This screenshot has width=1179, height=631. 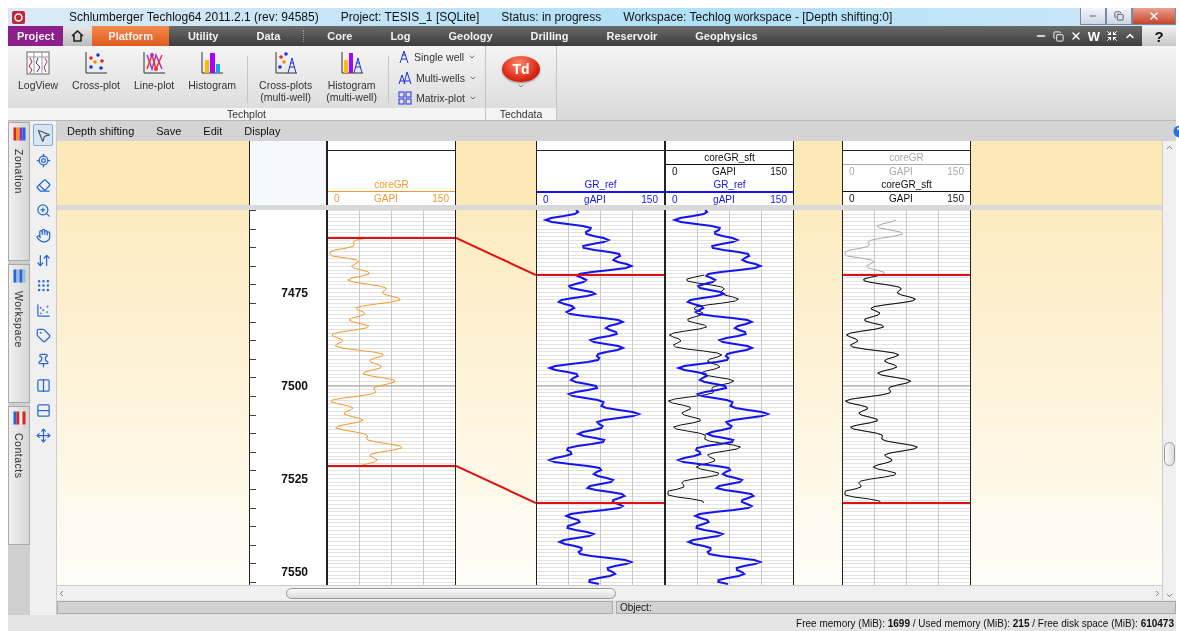 I want to click on scatter-well-icon, so click(x=285, y=63).